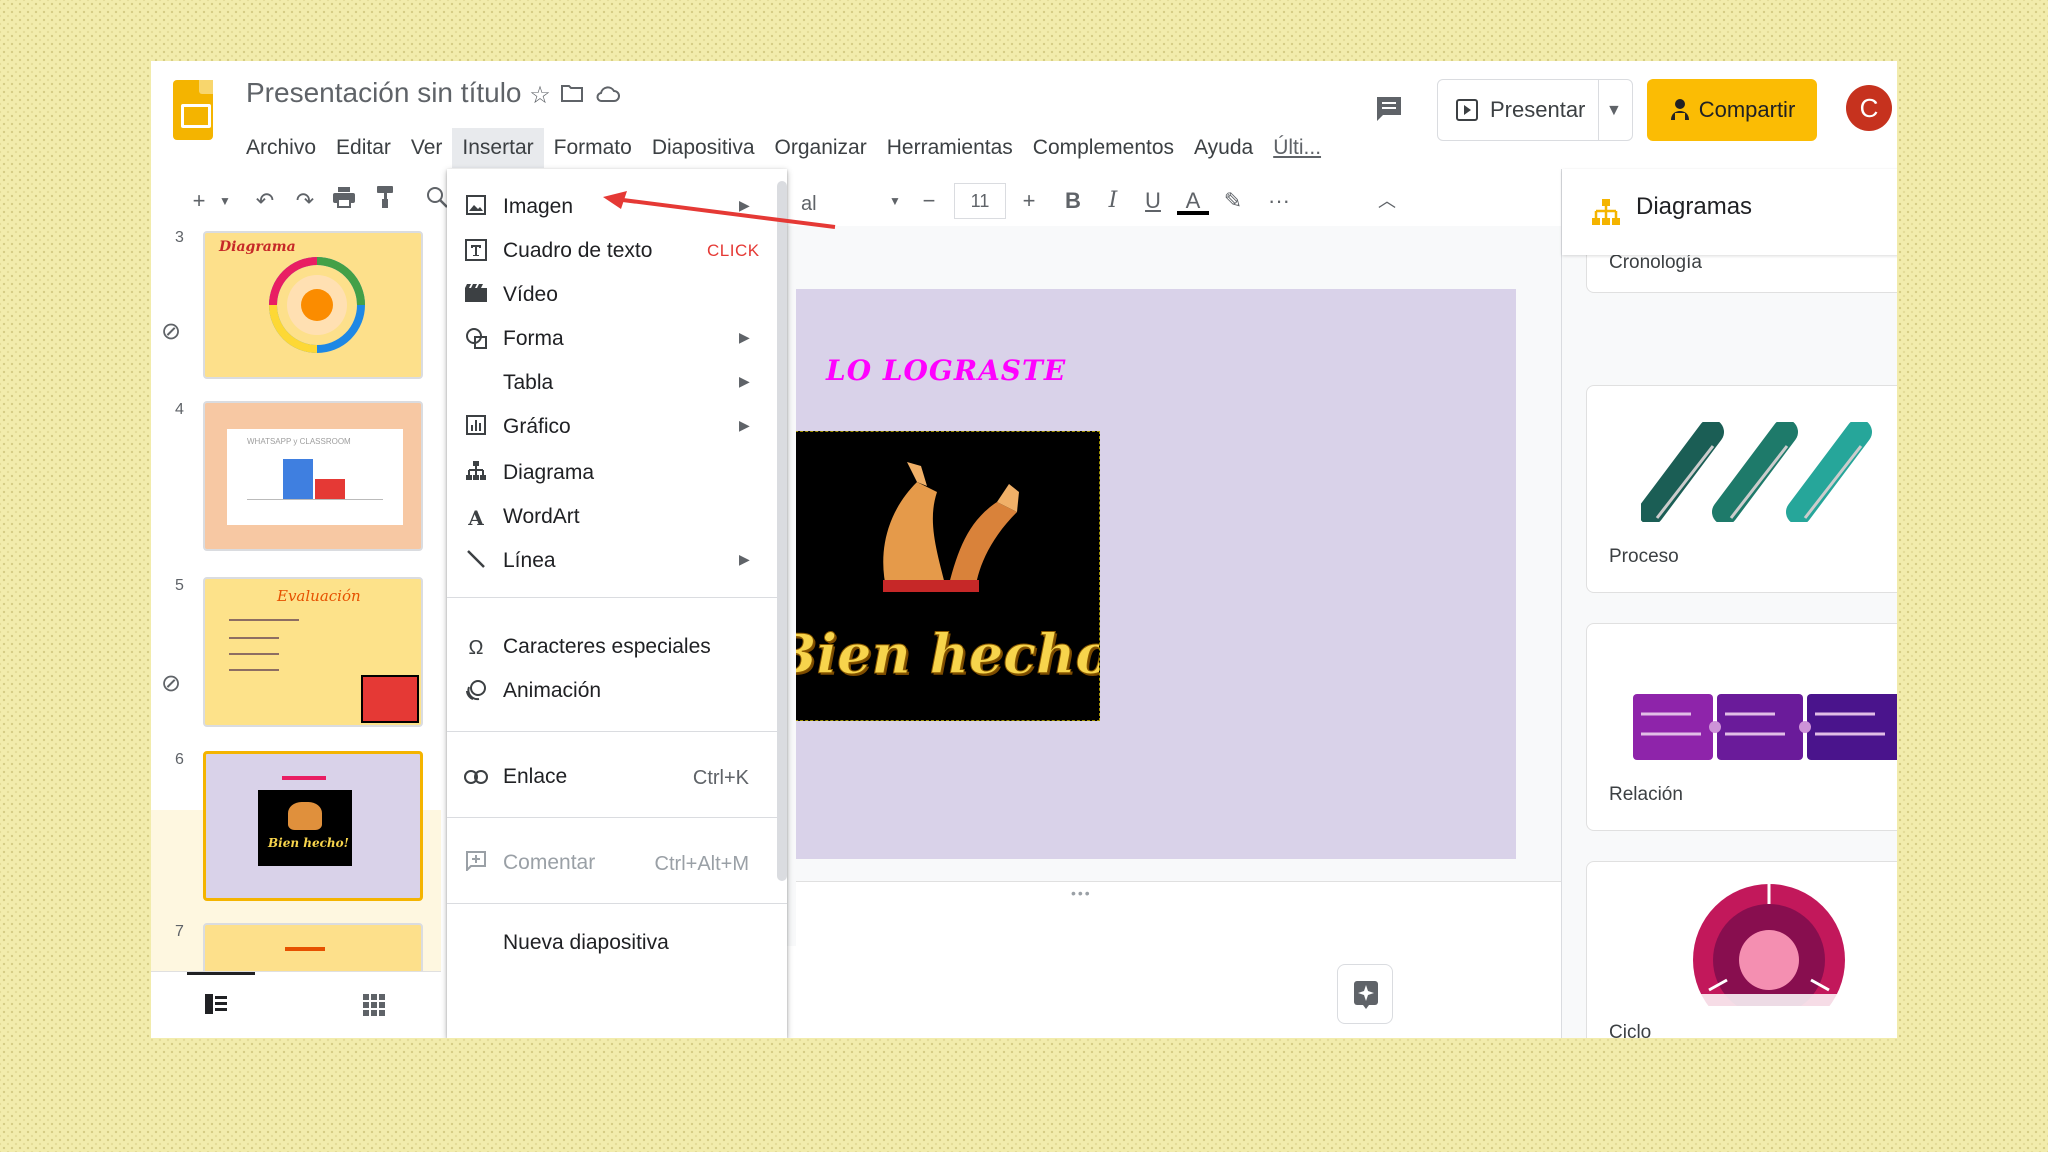 This screenshot has width=2048, height=1152. What do you see at coordinates (549, 862) in the screenshot?
I see `menu-item-label: Comentar` at bounding box center [549, 862].